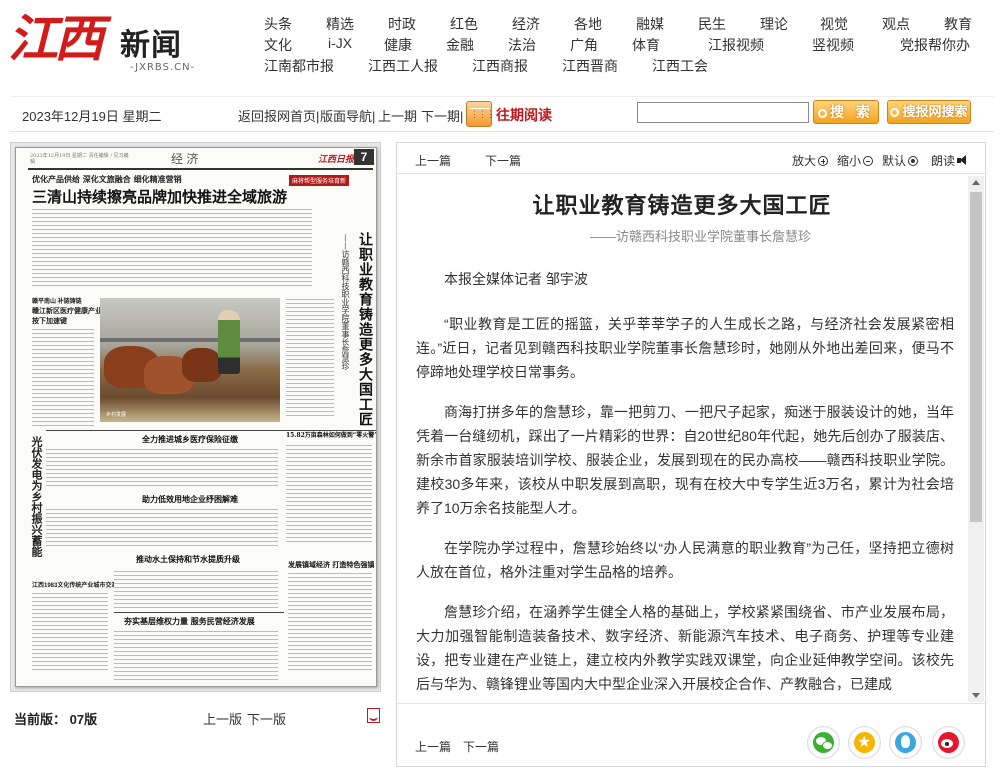 This screenshot has width=1002, height=775. I want to click on paper-subhead: 15.82万亩森林如何做到“零火警”, so click(331, 434).